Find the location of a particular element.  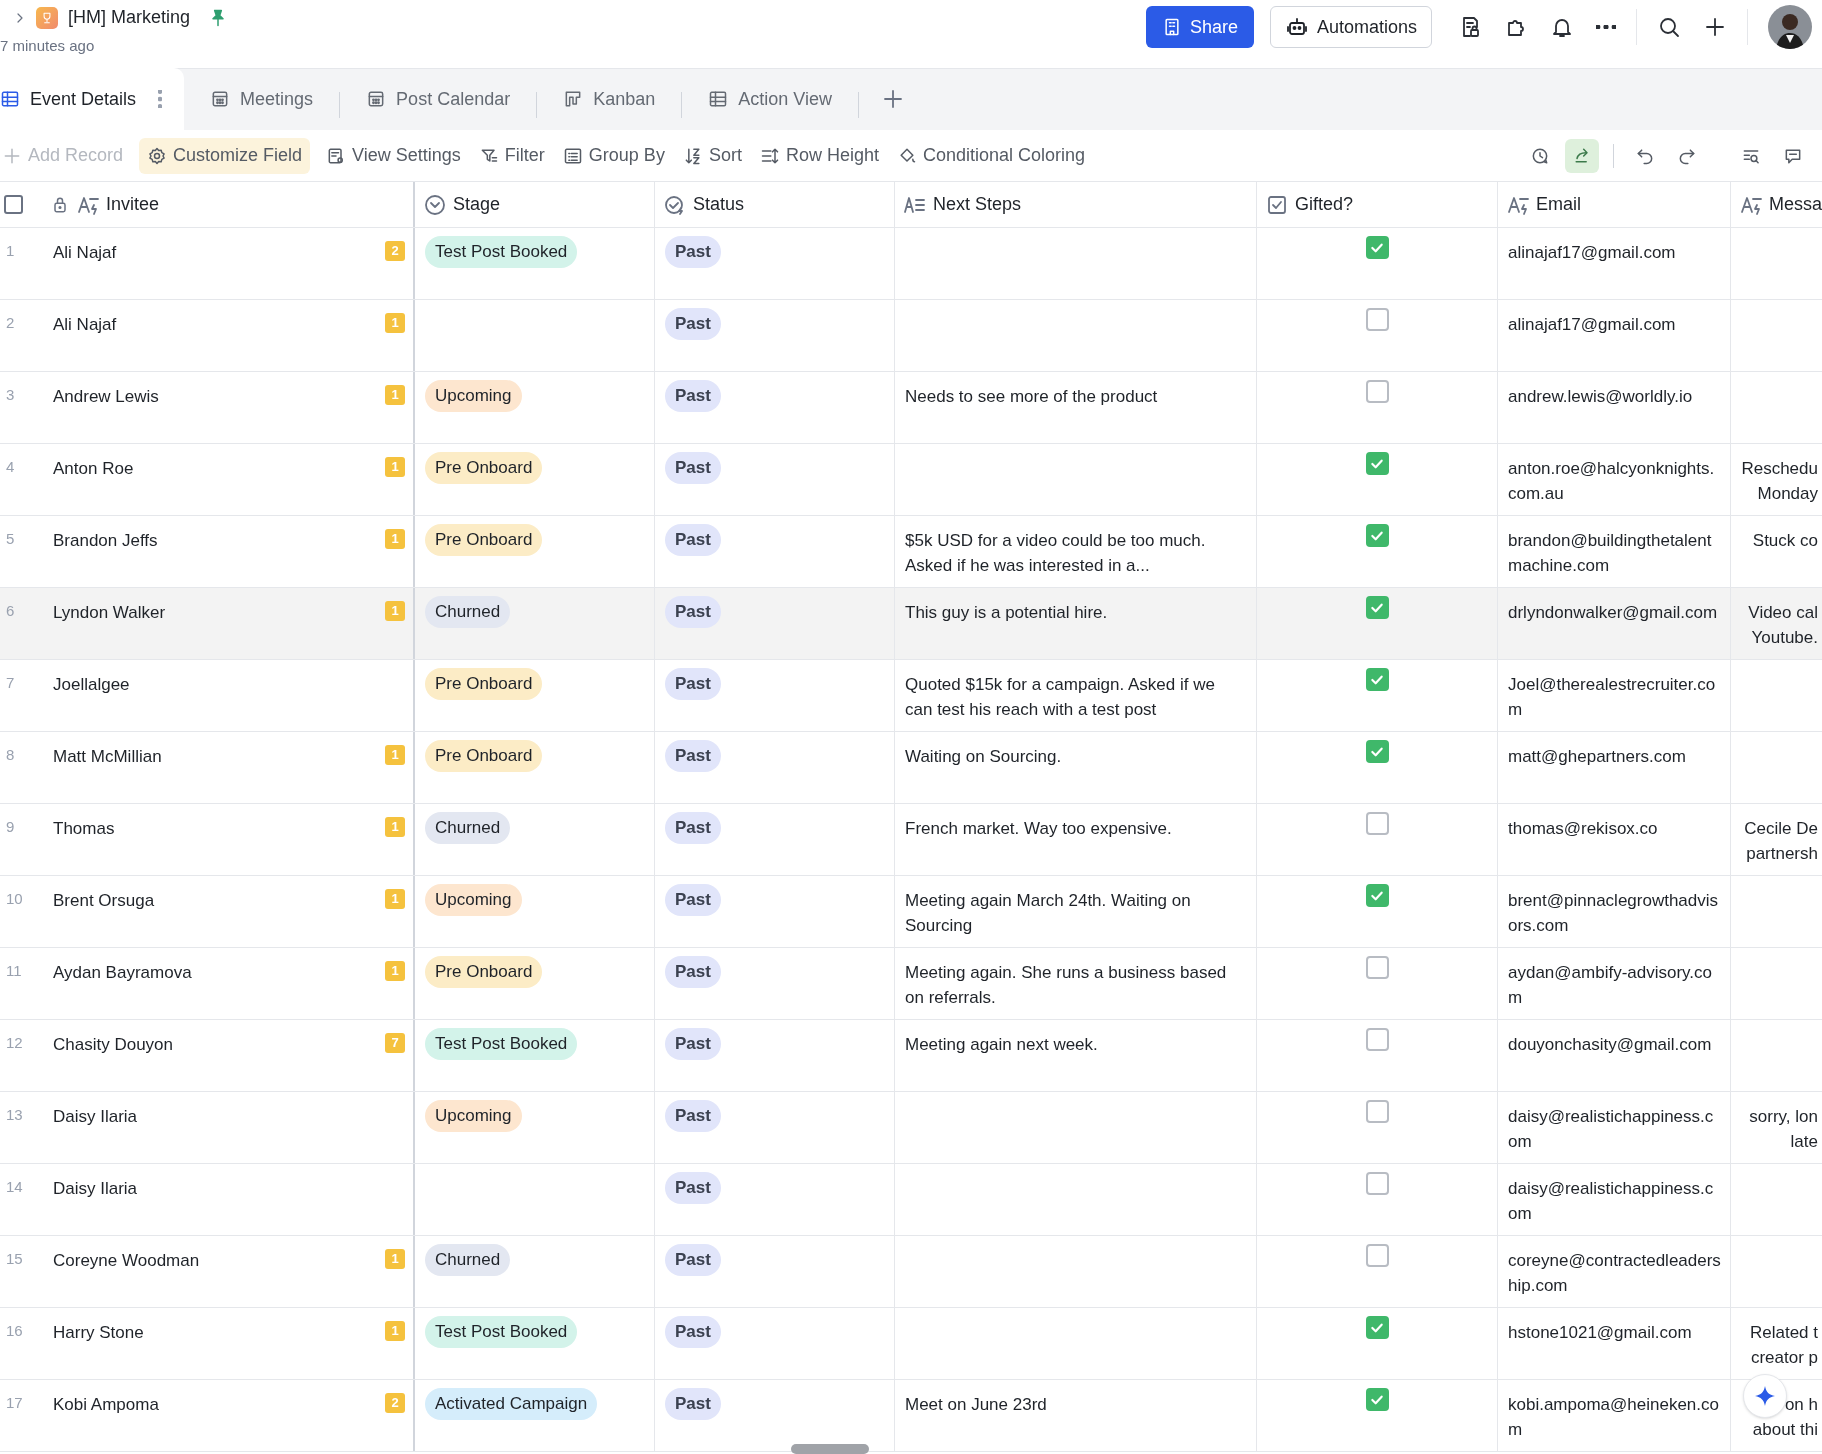

note-text: Meeting again March 24th. Waiting on Sourcing is located at coordinates (1048, 913).